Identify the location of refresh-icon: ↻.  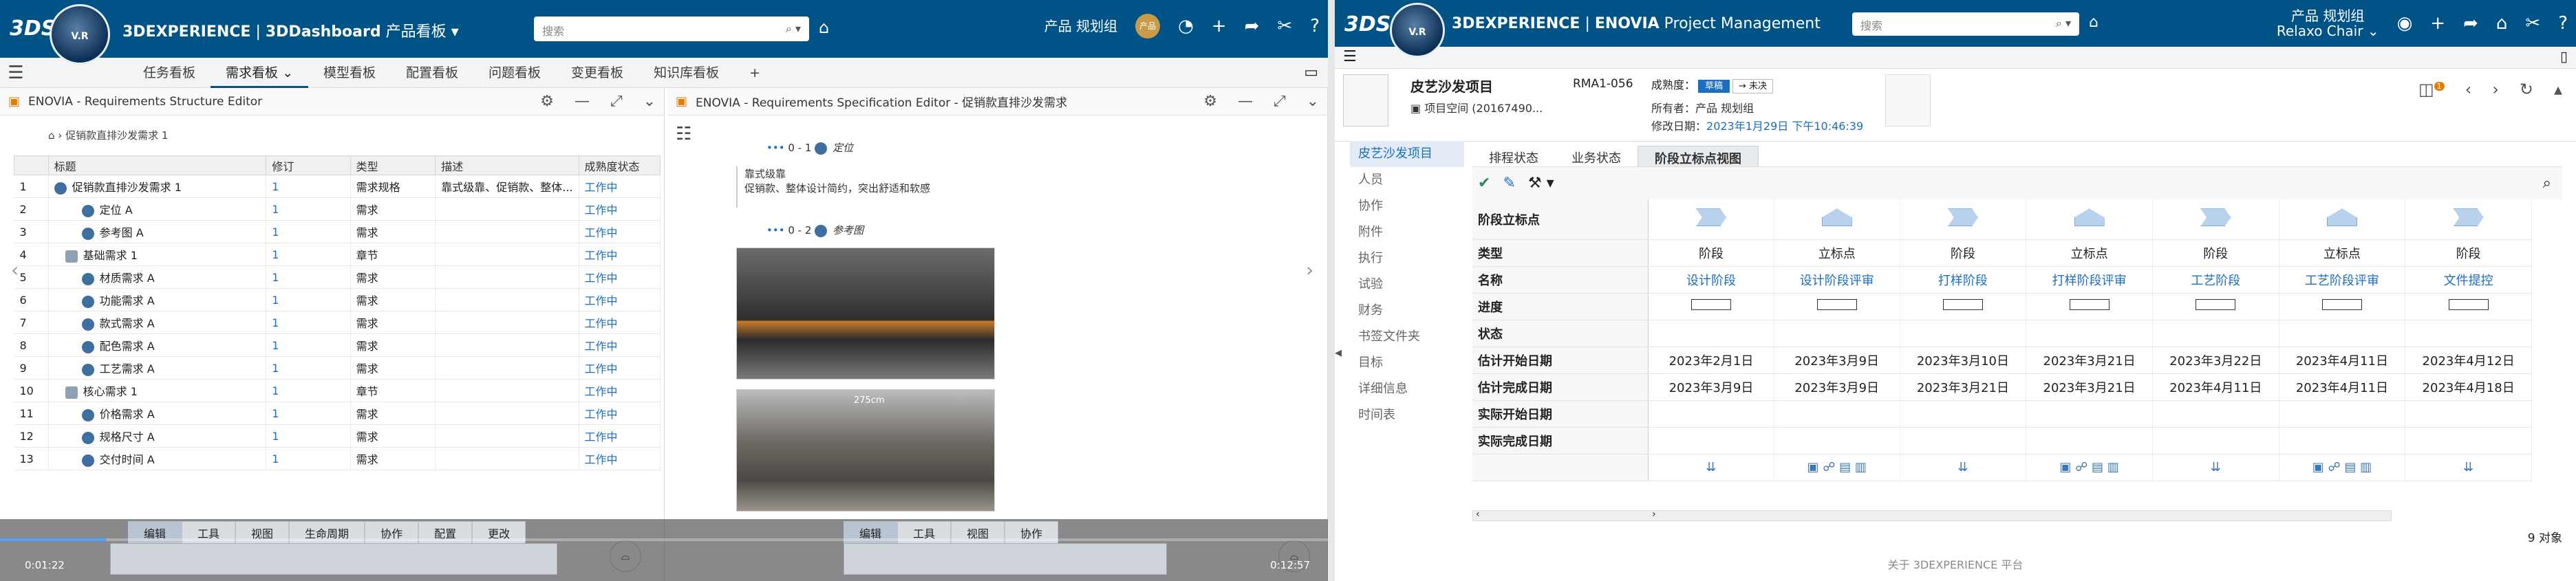
(2526, 89).